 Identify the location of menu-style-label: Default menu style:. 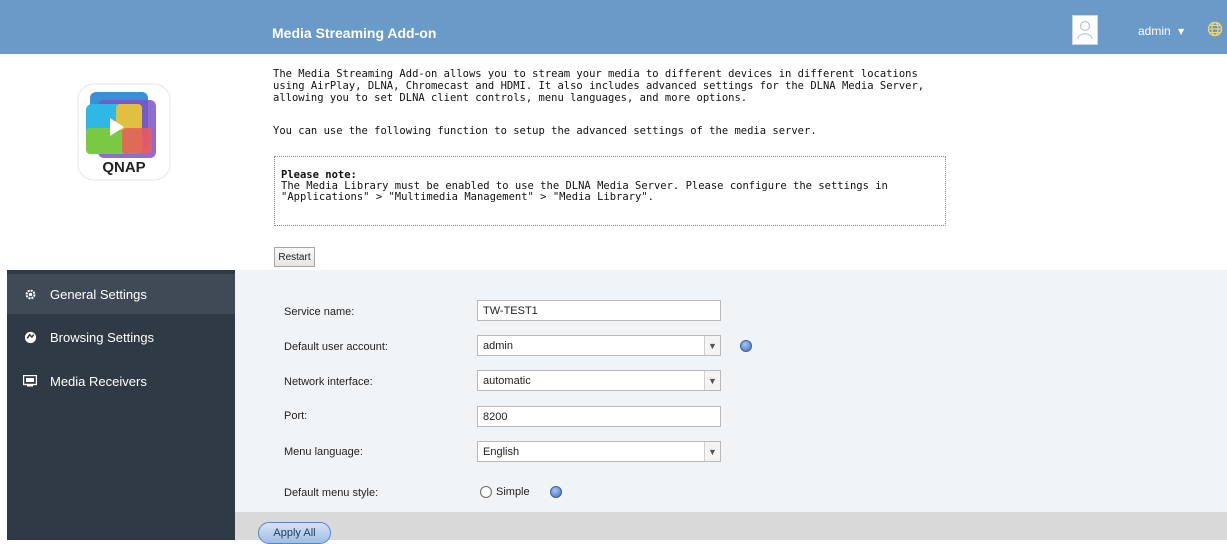
(331, 493).